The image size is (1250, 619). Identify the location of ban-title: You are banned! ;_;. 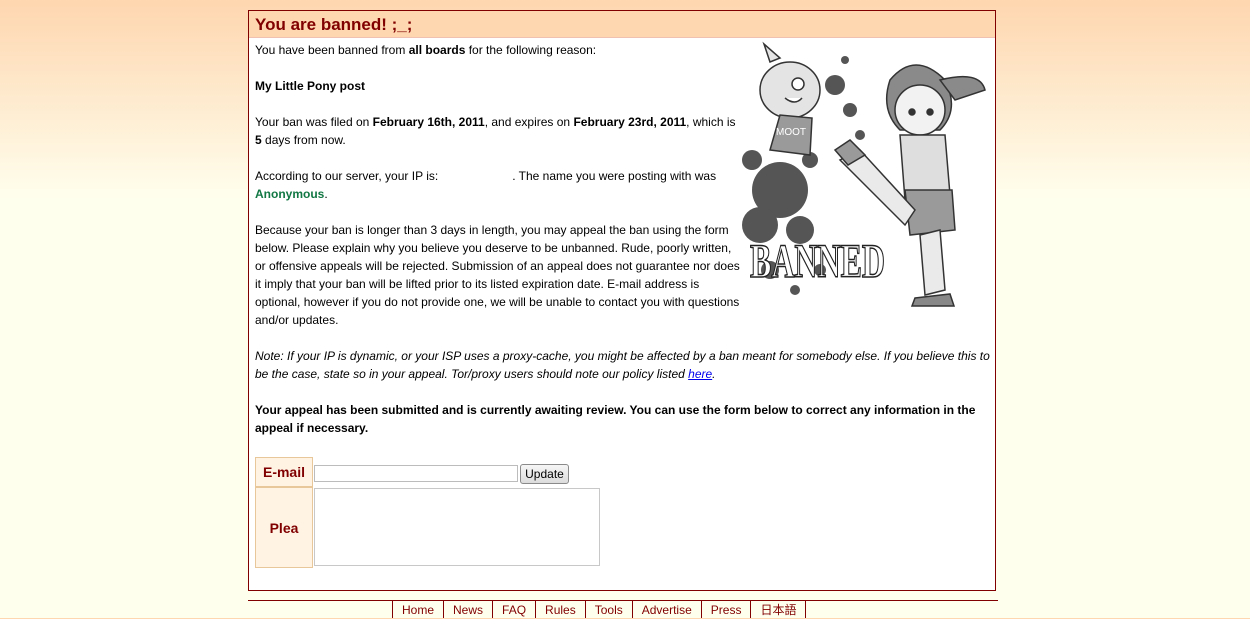
(622, 24).